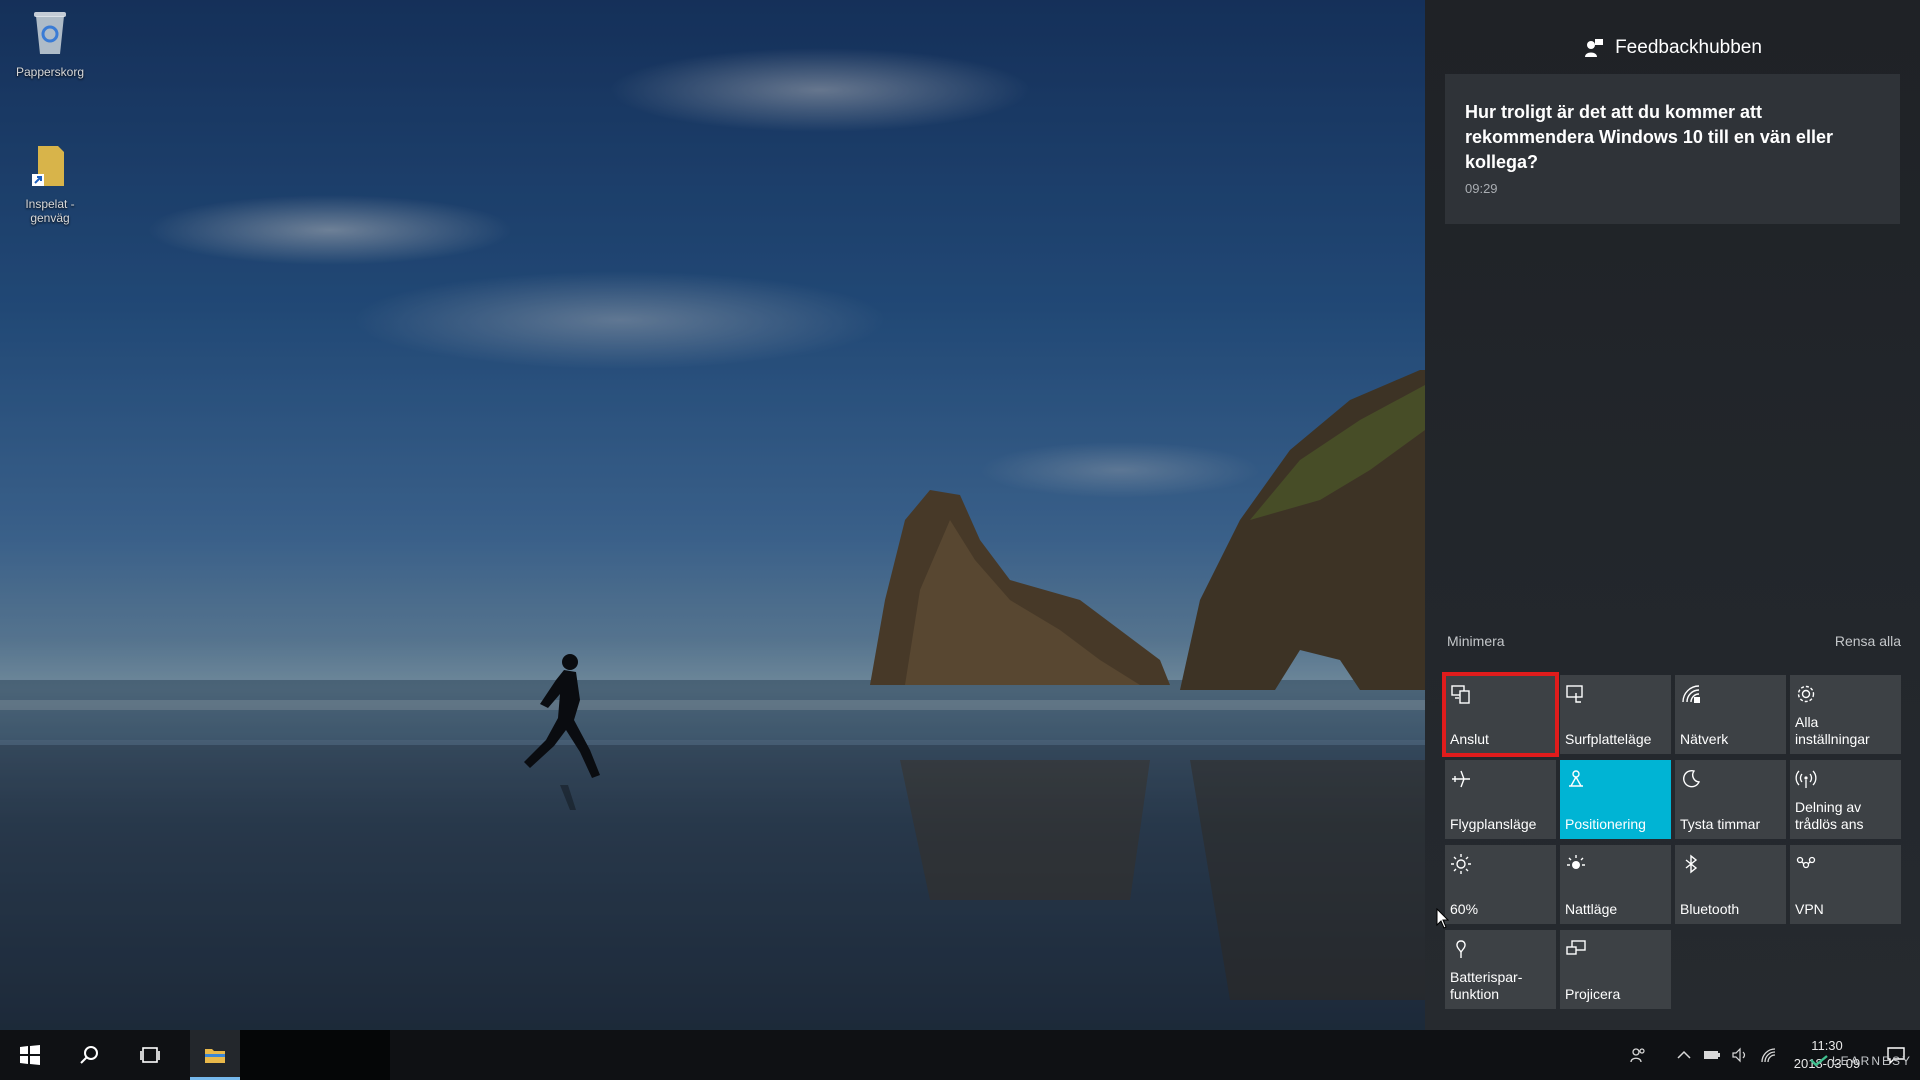 The height and width of the screenshot is (1080, 1920). What do you see at coordinates (1469, 739) in the screenshot?
I see `quick-action-label: Anslut` at bounding box center [1469, 739].